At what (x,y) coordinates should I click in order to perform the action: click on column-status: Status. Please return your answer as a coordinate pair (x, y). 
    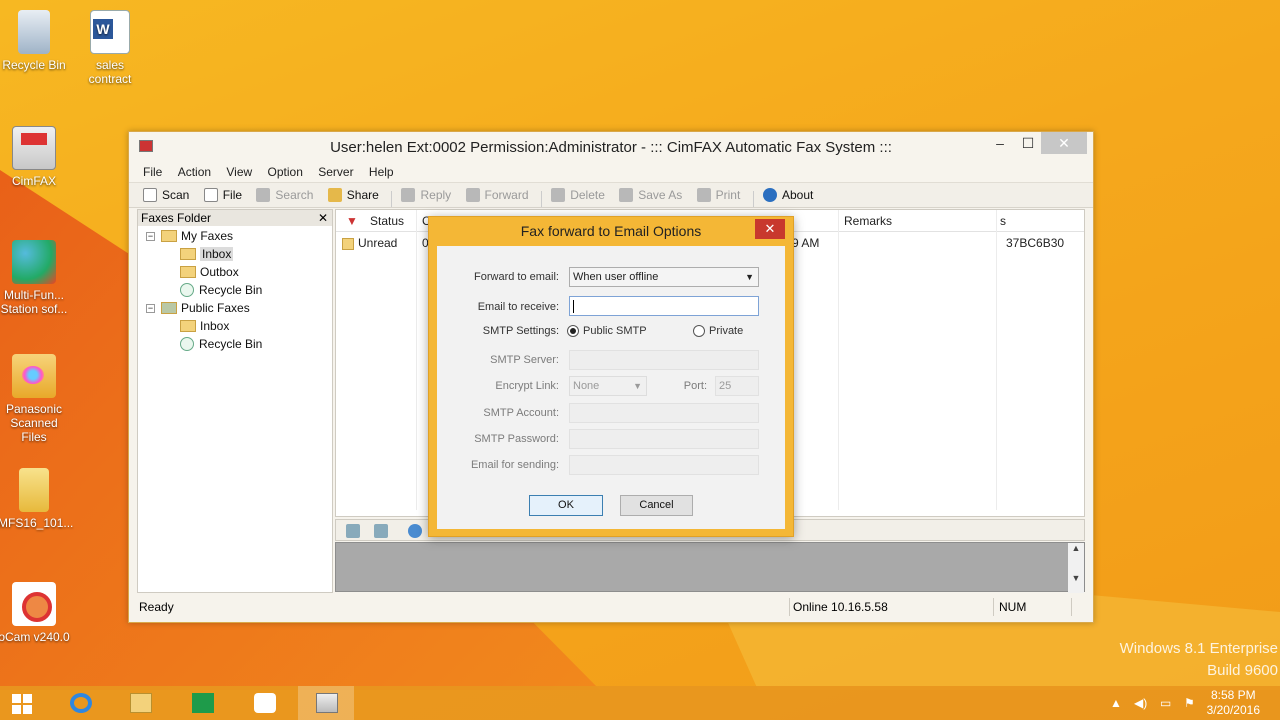
    Looking at the image, I should click on (387, 221).